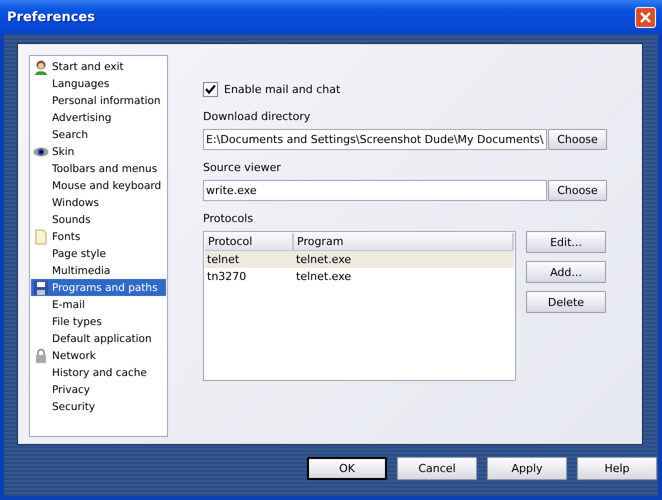 This screenshot has width=662, height=500. What do you see at coordinates (98, 287) in the screenshot?
I see `sidebar-item: Programs and paths` at bounding box center [98, 287].